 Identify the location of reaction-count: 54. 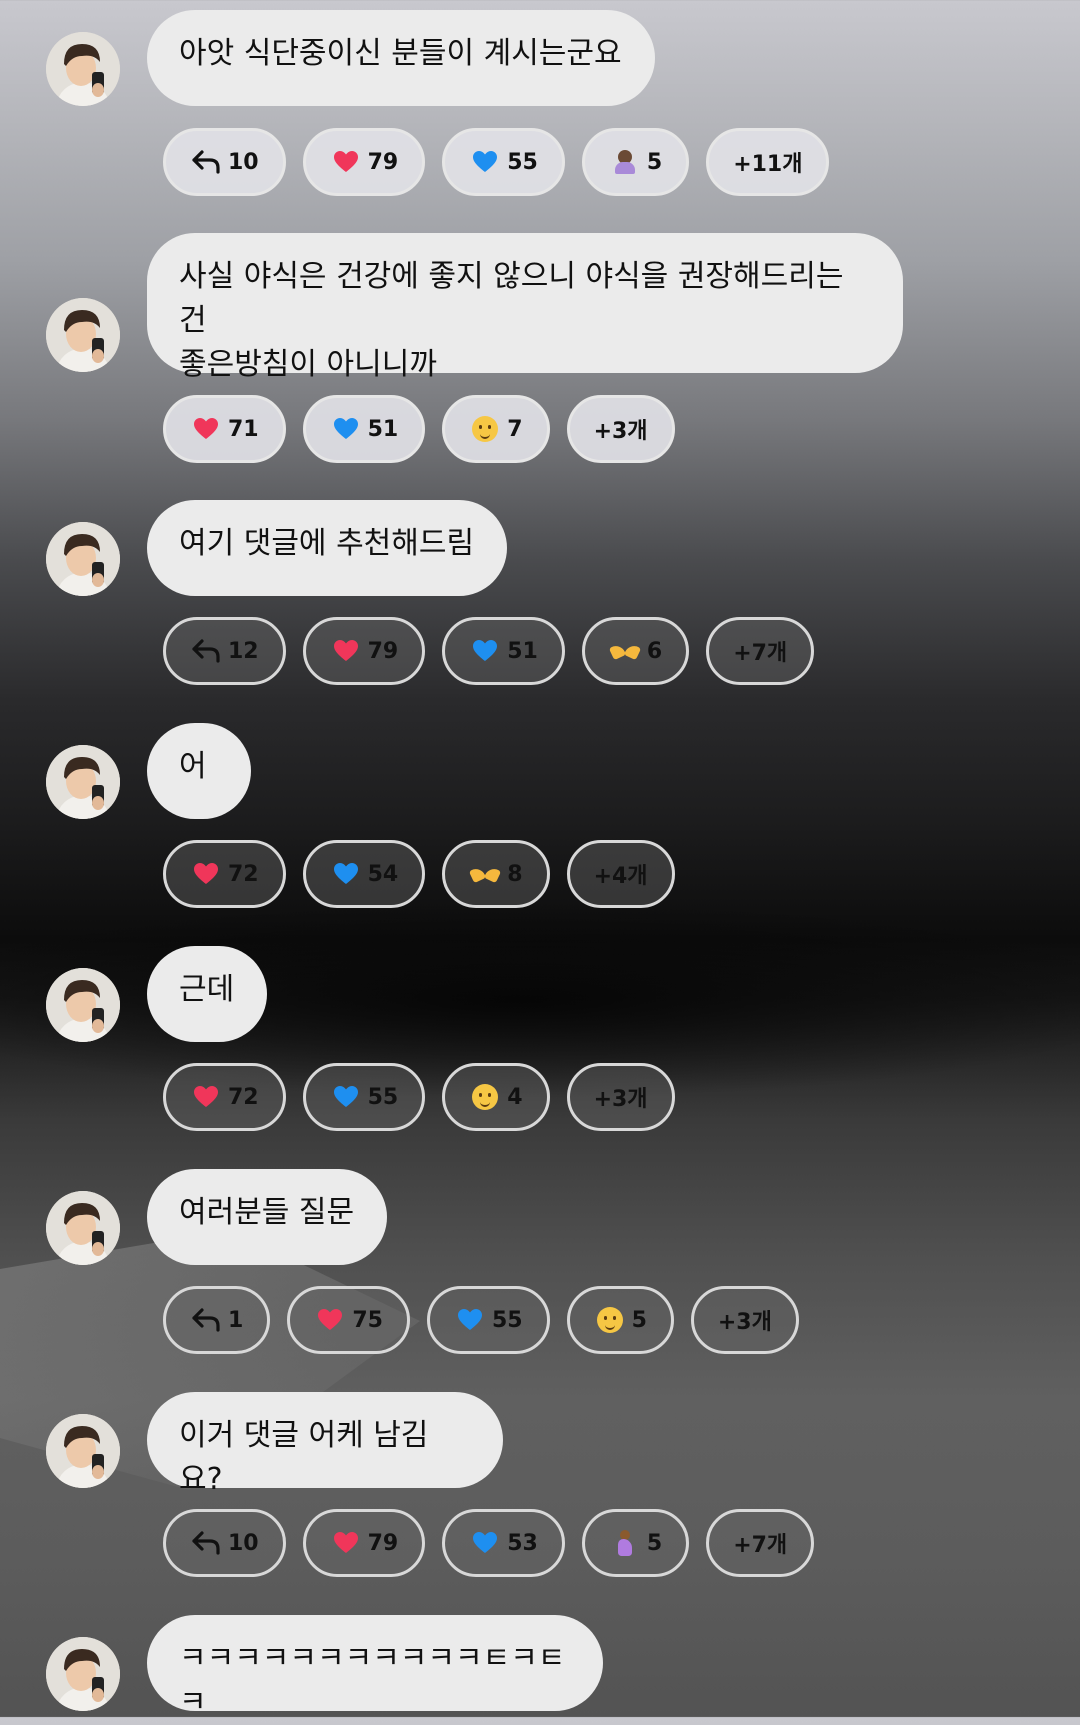
(383, 874).